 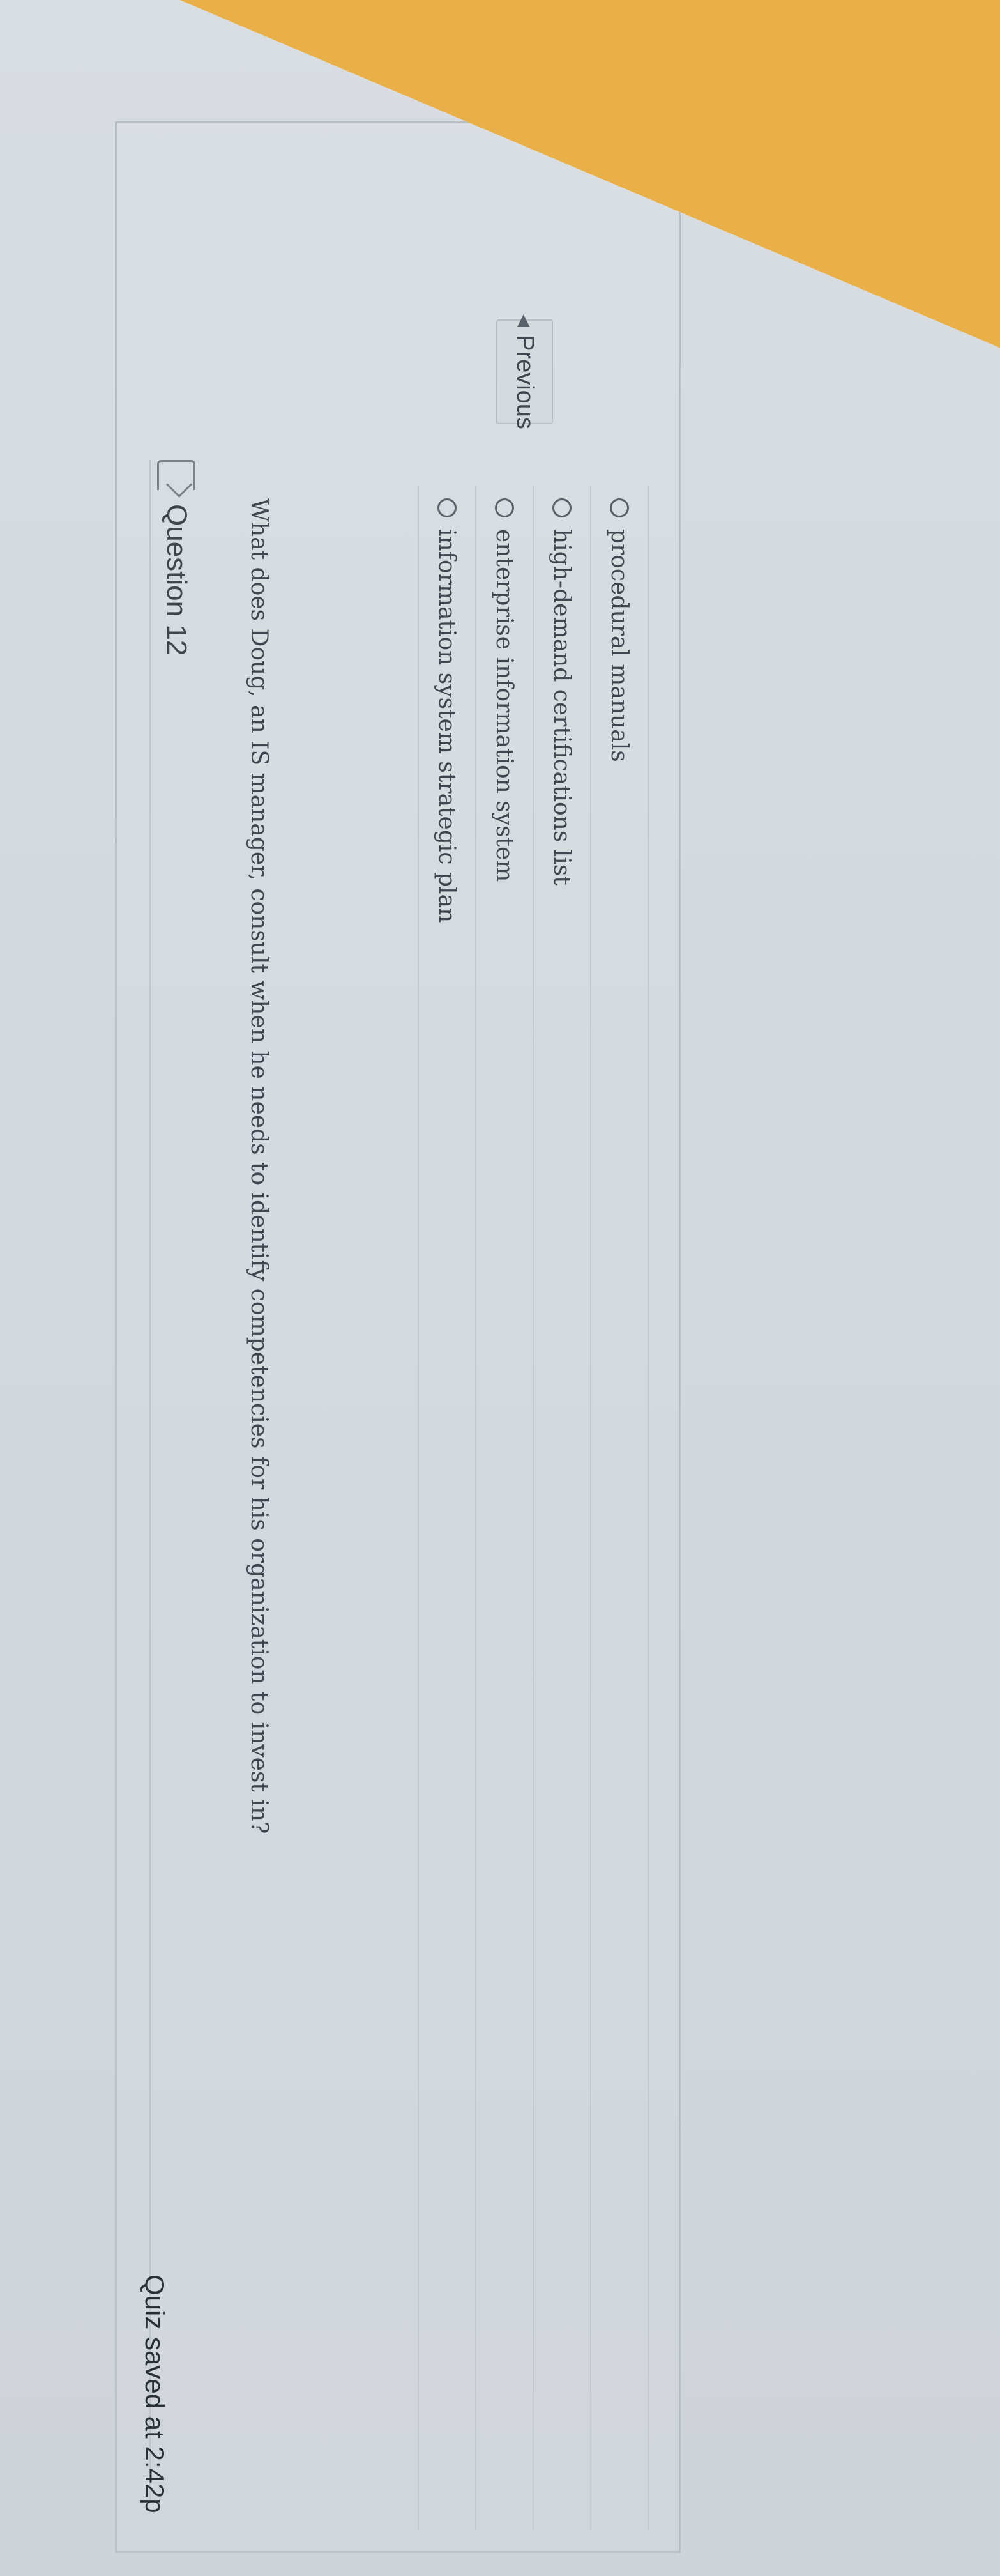 I want to click on answer-label: enterprise information system, so click(x=505, y=705).